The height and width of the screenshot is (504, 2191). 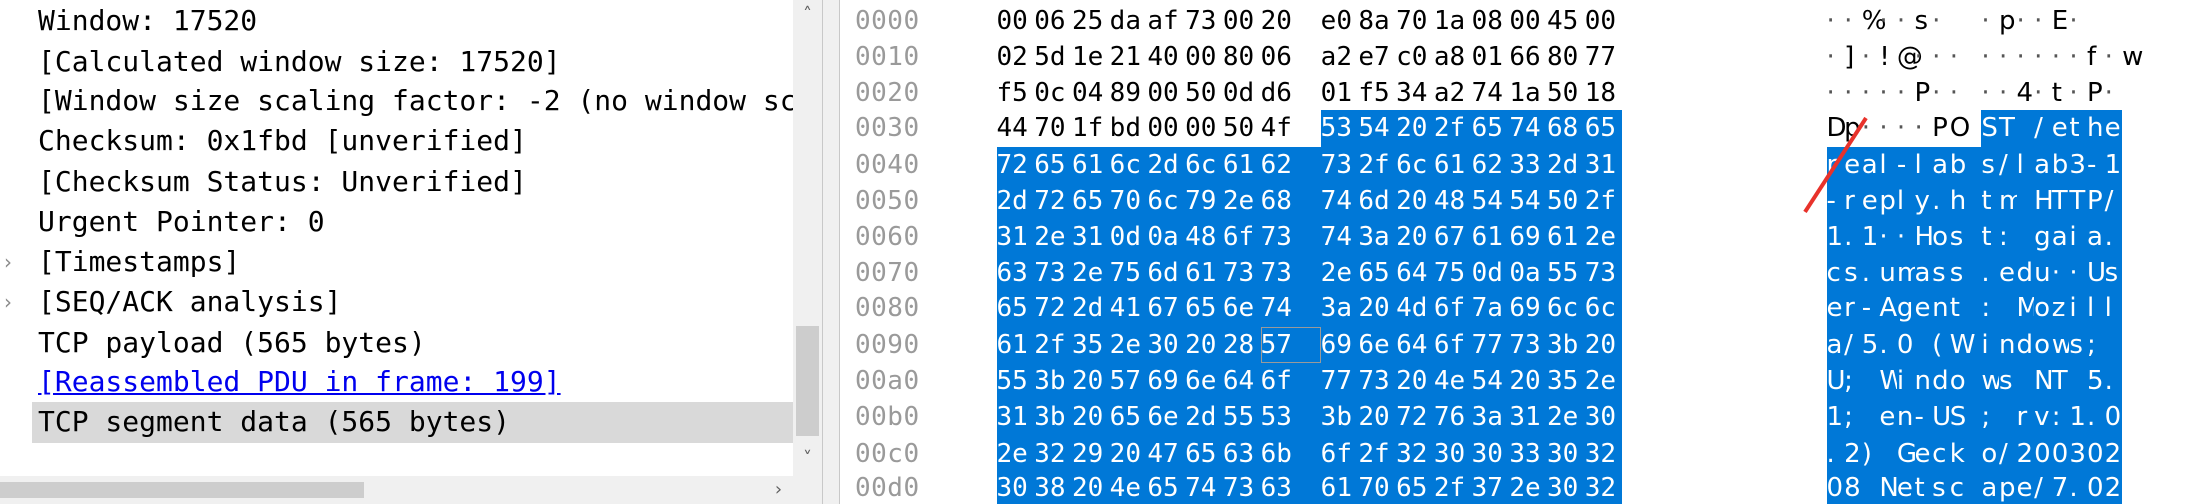 What do you see at coordinates (2025, 273) in the screenshot?
I see `ascii-char: d` at bounding box center [2025, 273].